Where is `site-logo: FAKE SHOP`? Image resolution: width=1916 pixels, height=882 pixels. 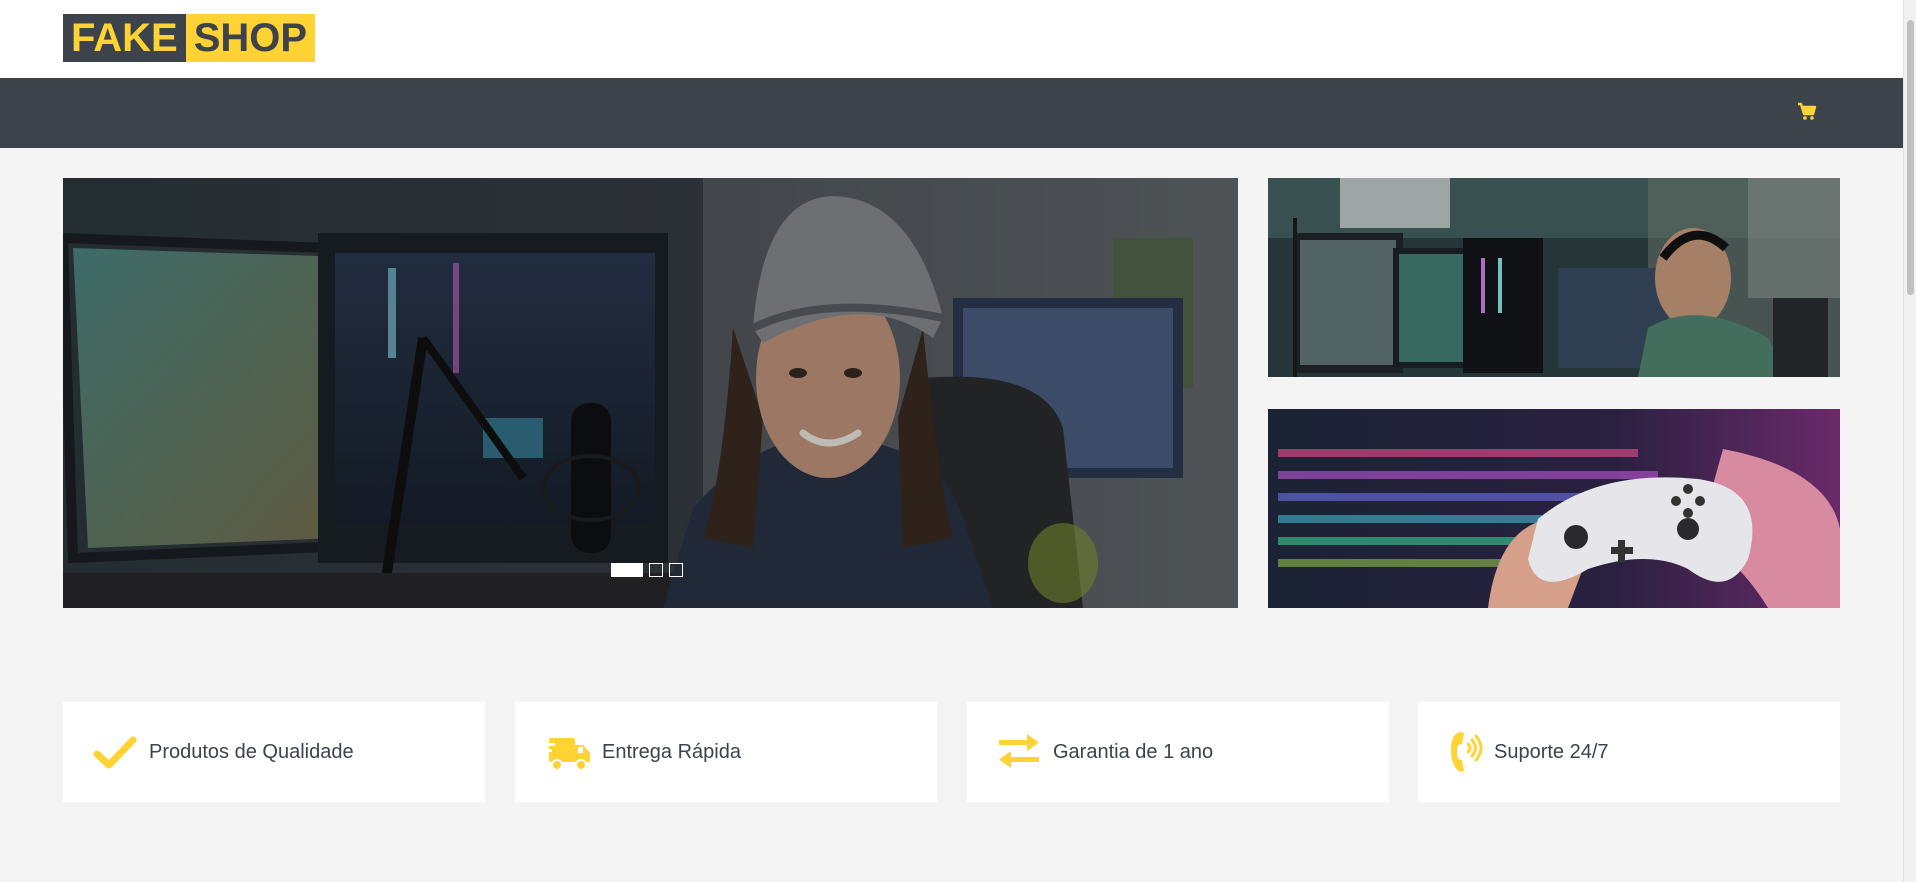 site-logo: FAKE SHOP is located at coordinates (189, 38).